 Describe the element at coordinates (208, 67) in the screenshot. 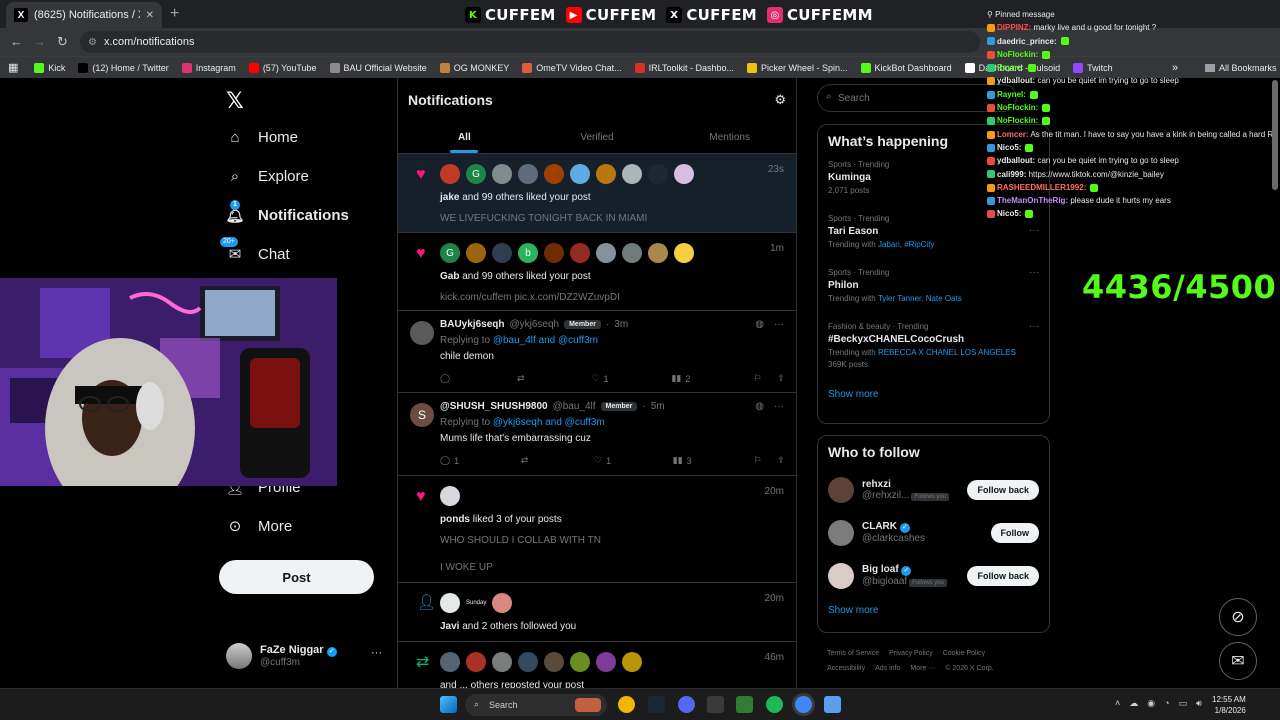

I see `bookmark-item: Instagram` at that location.